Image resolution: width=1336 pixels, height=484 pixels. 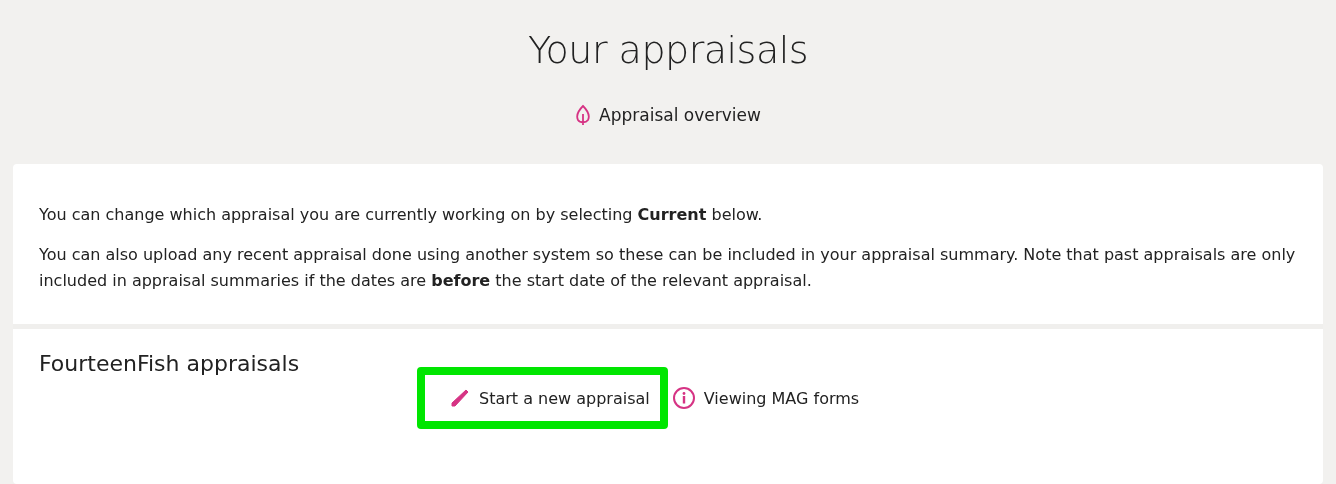 I want to click on mag-forms-link: Viewing MAG forms, so click(x=765, y=398).